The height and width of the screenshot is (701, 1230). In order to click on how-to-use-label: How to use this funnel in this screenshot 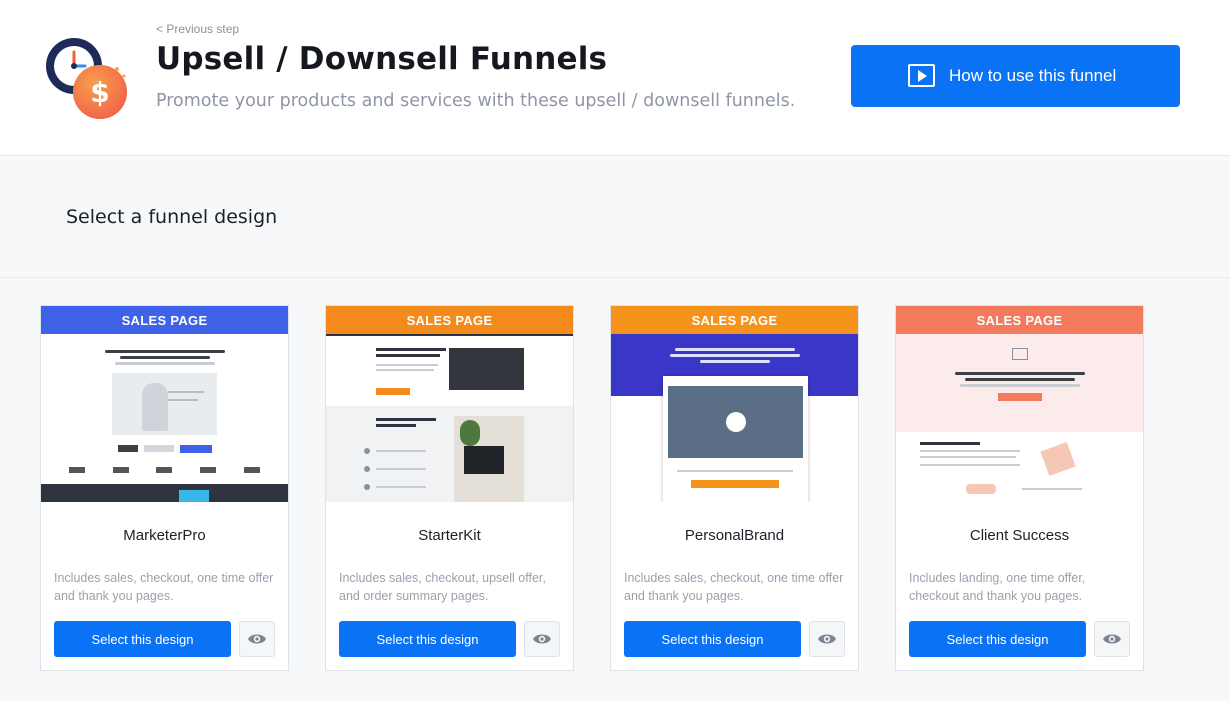, I will do `click(1033, 75)`.